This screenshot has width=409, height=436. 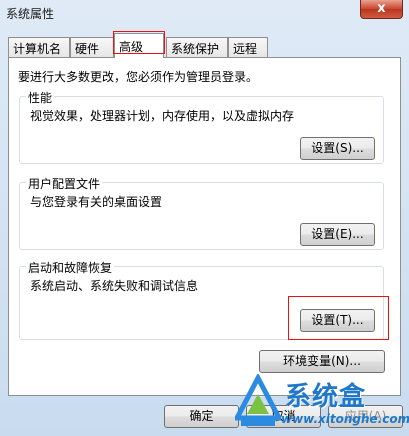 What do you see at coordinates (30, 14) in the screenshot?
I see `window-title: 系统属性` at bounding box center [30, 14].